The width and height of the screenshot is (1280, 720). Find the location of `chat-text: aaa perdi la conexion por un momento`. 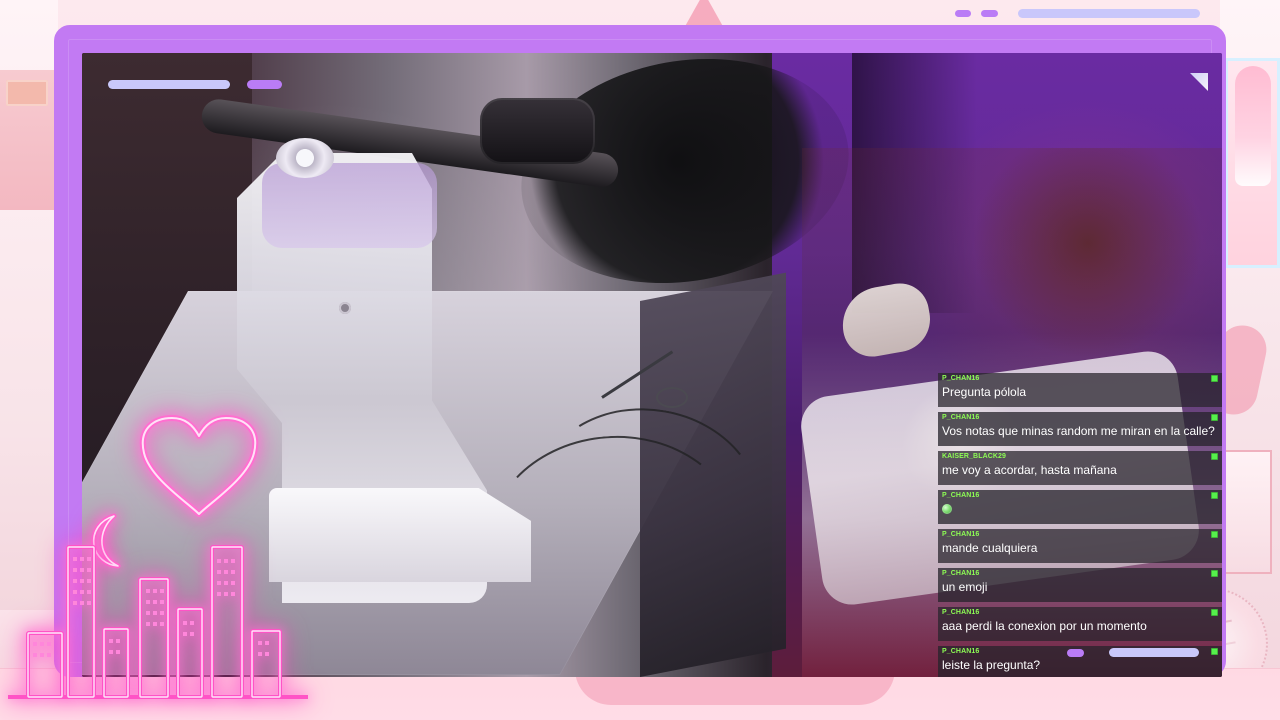

chat-text: aaa perdi la conexion por un momento is located at coordinates (1044, 626).